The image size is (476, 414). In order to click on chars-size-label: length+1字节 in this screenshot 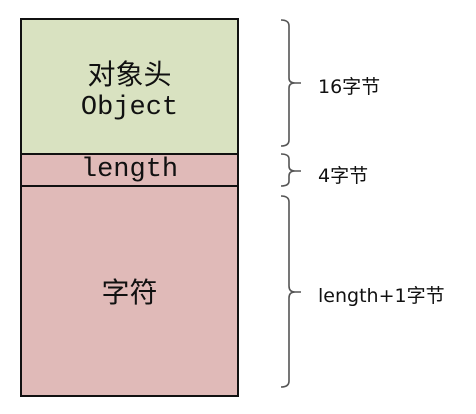, I will do `click(381, 296)`.